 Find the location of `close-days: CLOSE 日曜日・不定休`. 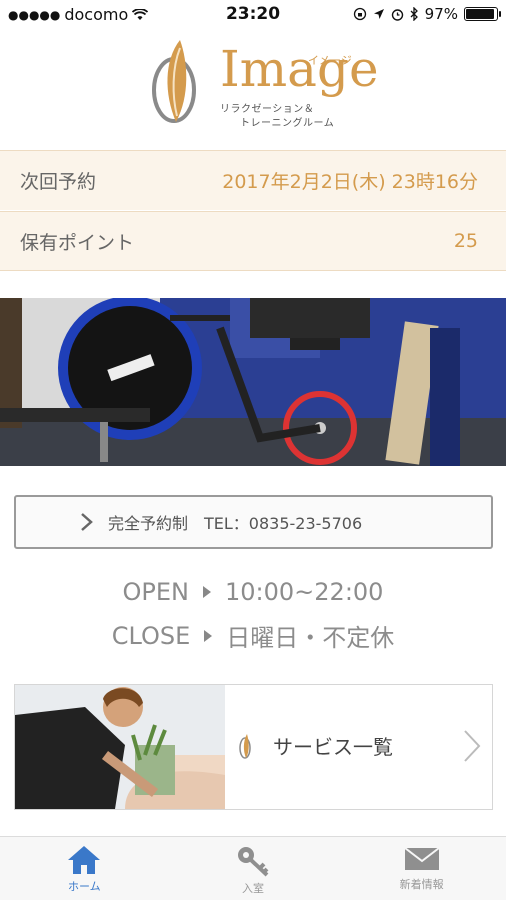

close-days: CLOSE 日曜日・不定休 is located at coordinates (253, 635).